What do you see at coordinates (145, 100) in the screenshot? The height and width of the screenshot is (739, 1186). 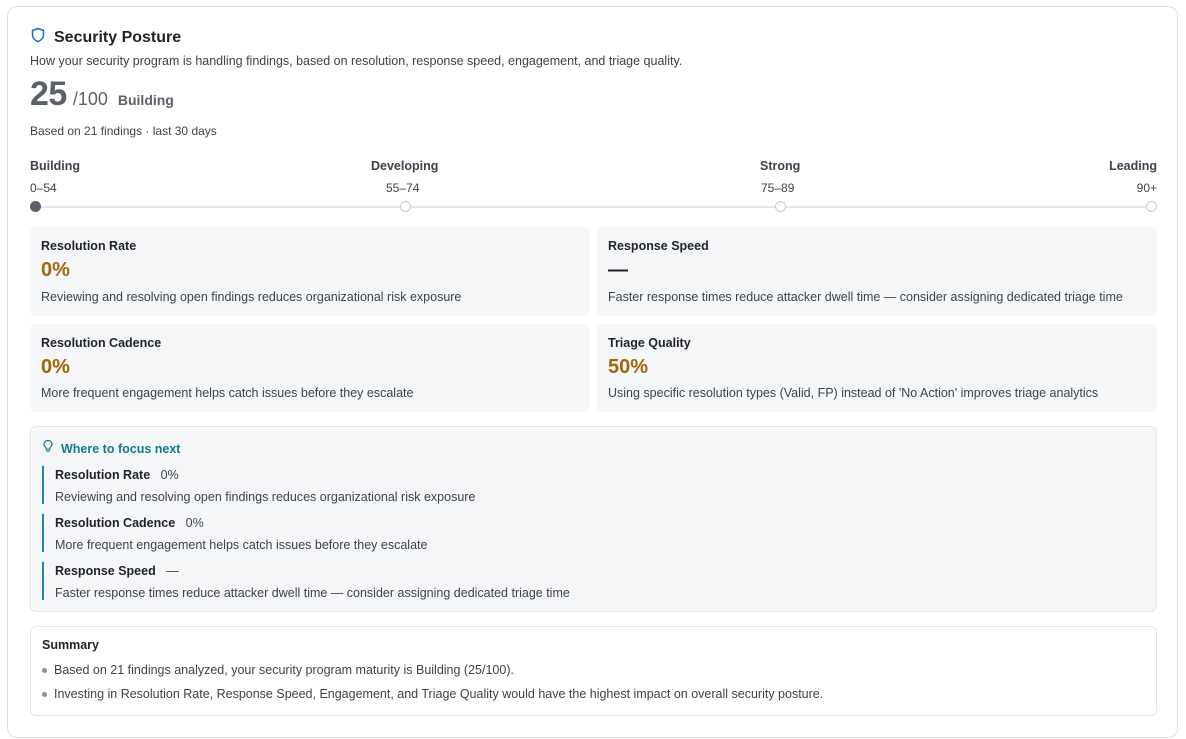 I see `score-level: Building` at bounding box center [145, 100].